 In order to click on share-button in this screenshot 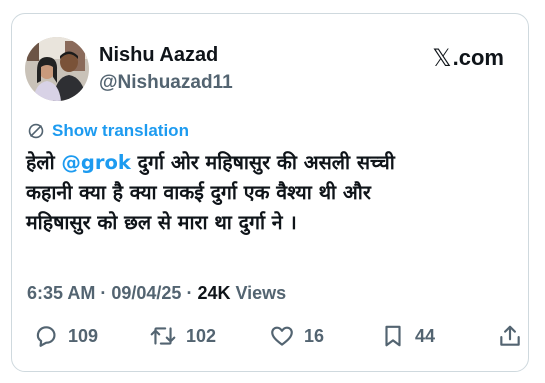, I will do `click(510, 336)`.